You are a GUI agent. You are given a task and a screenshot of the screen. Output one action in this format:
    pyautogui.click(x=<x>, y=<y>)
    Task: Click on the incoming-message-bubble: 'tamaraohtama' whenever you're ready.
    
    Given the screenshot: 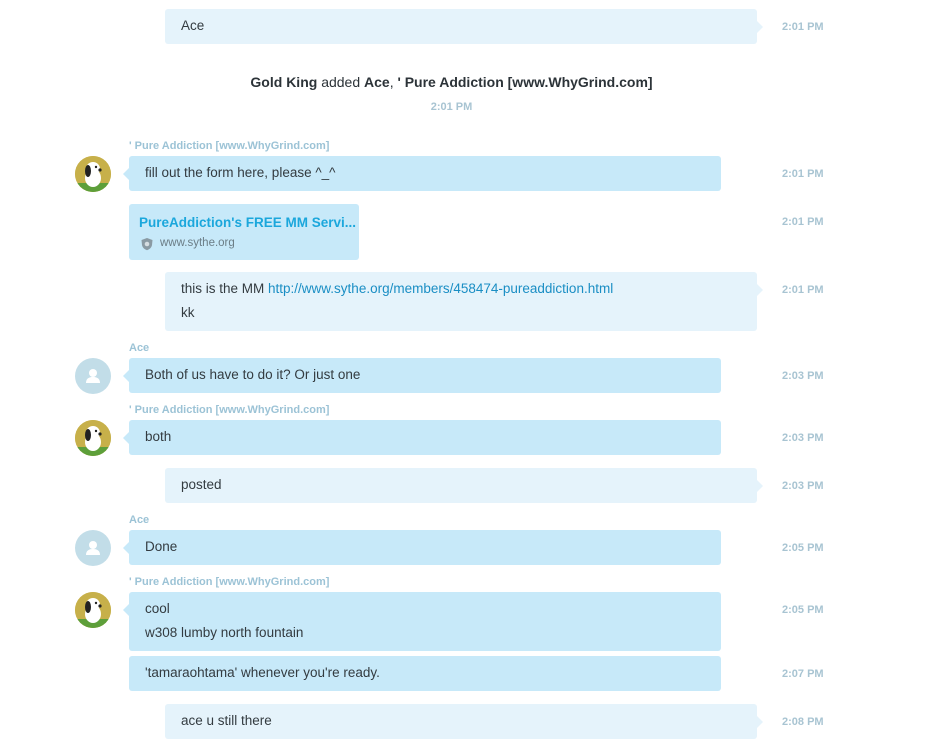 What is the action you would take?
    pyautogui.click(x=425, y=673)
    